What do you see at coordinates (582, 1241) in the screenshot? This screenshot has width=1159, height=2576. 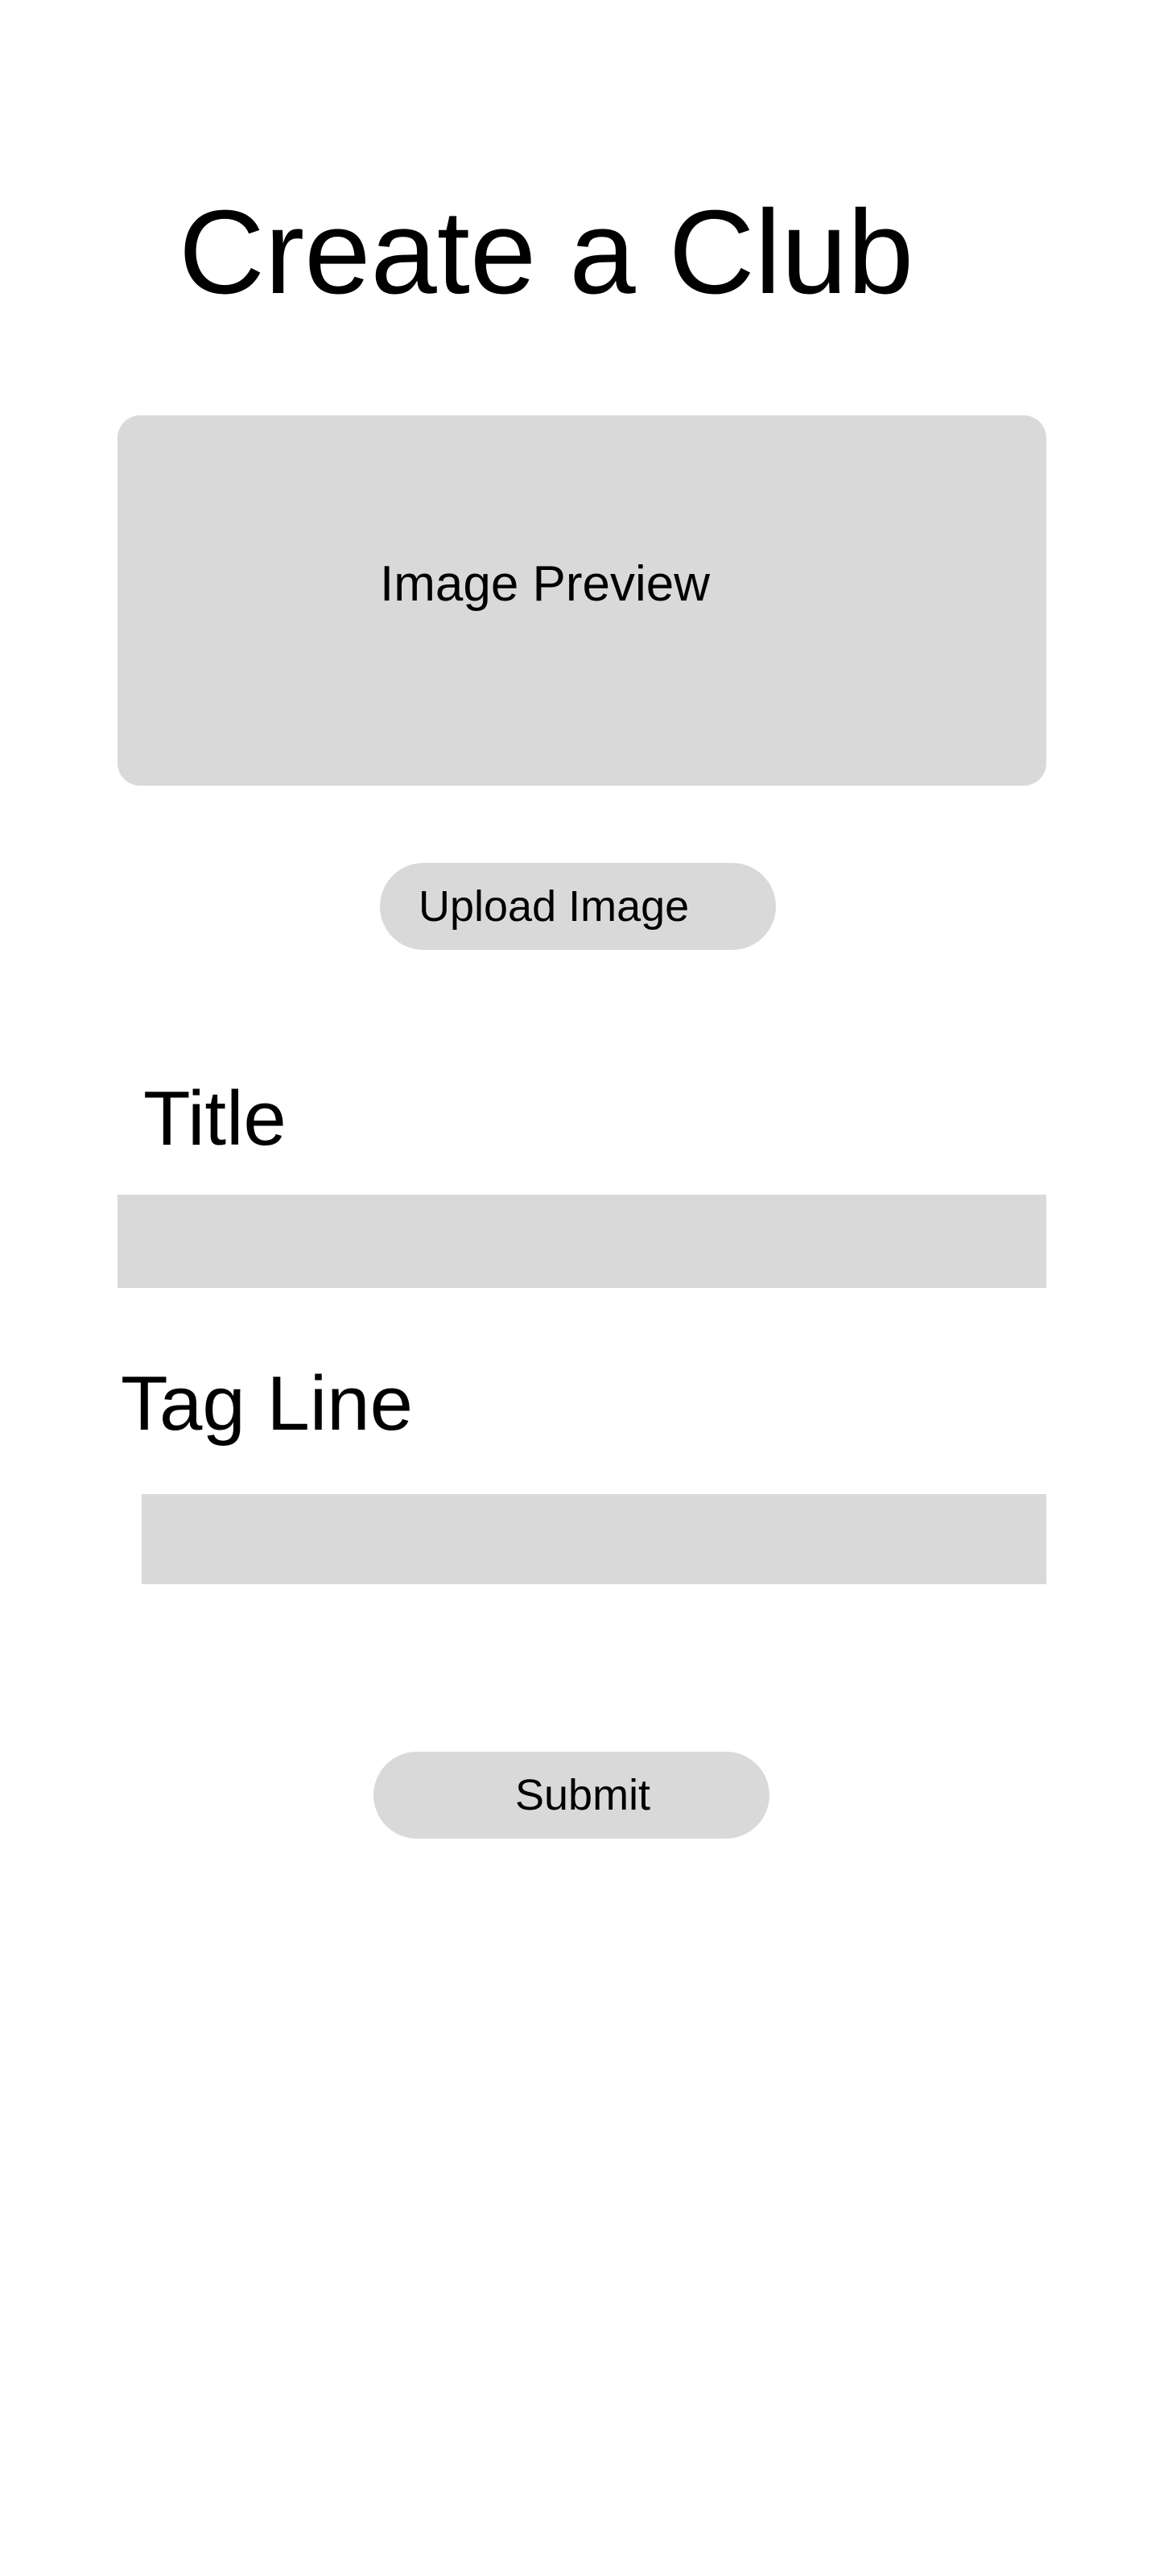 I see `title-input` at bounding box center [582, 1241].